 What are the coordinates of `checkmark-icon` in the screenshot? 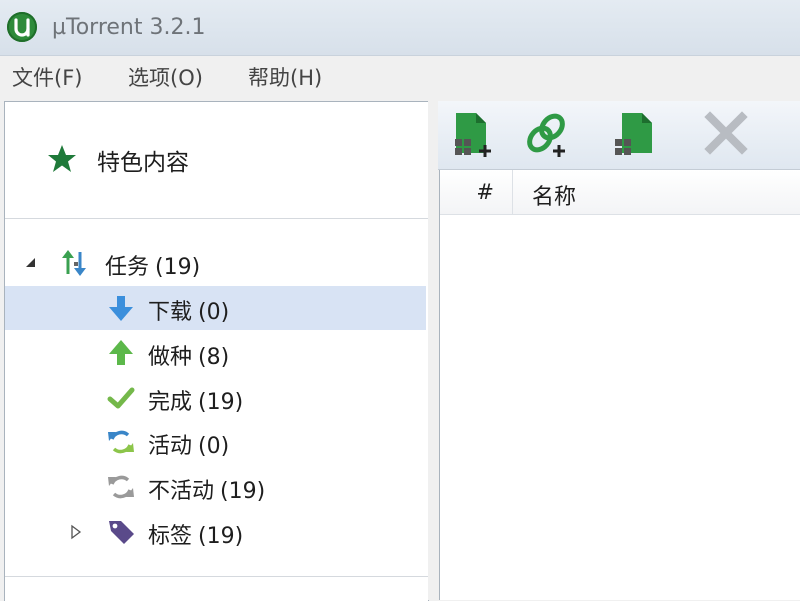 It's located at (121, 398).